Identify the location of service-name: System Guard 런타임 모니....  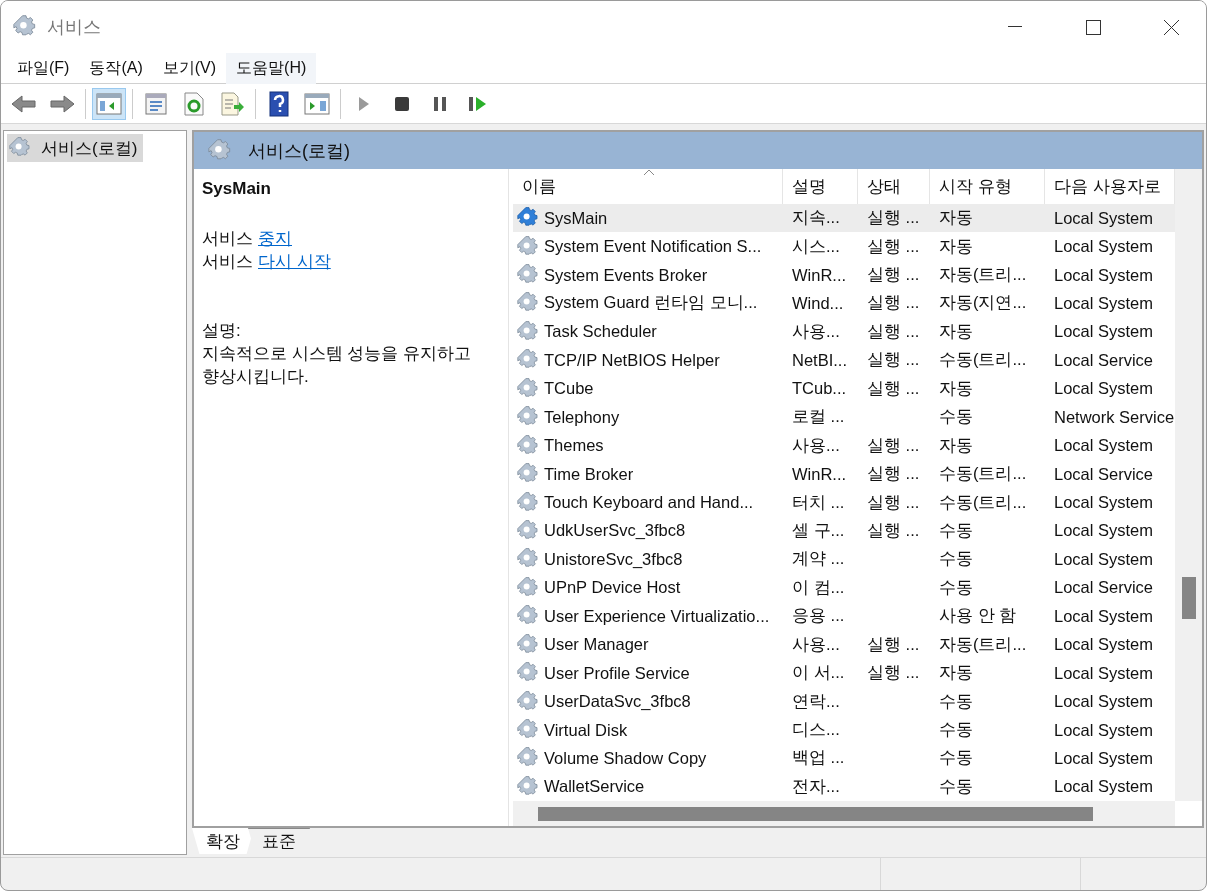
(651, 303).